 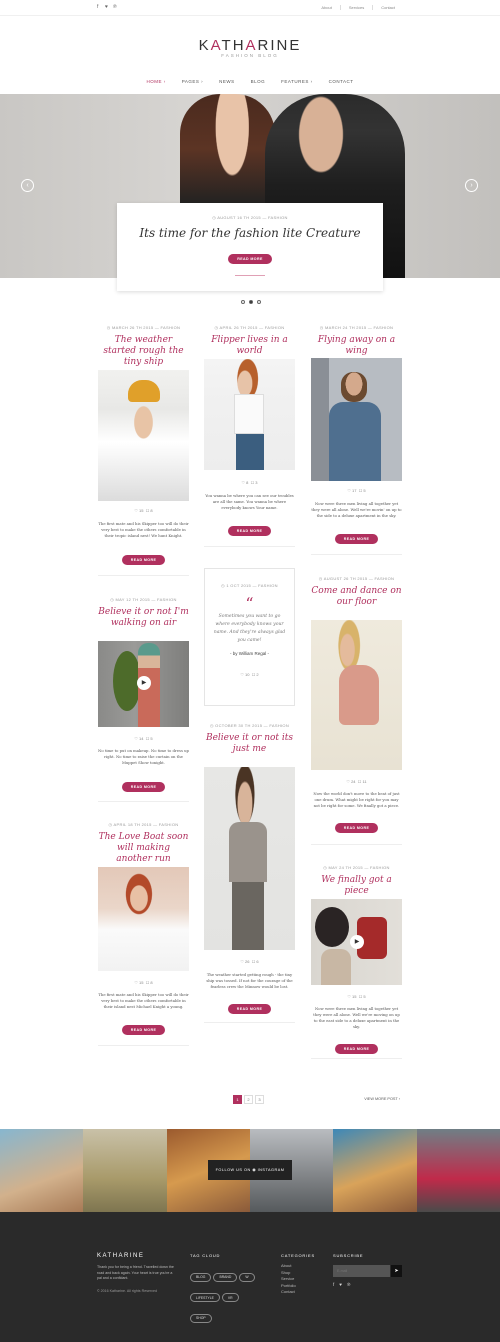 What do you see at coordinates (192, 81) in the screenshot?
I see `nav-pages: PAGES ›` at bounding box center [192, 81].